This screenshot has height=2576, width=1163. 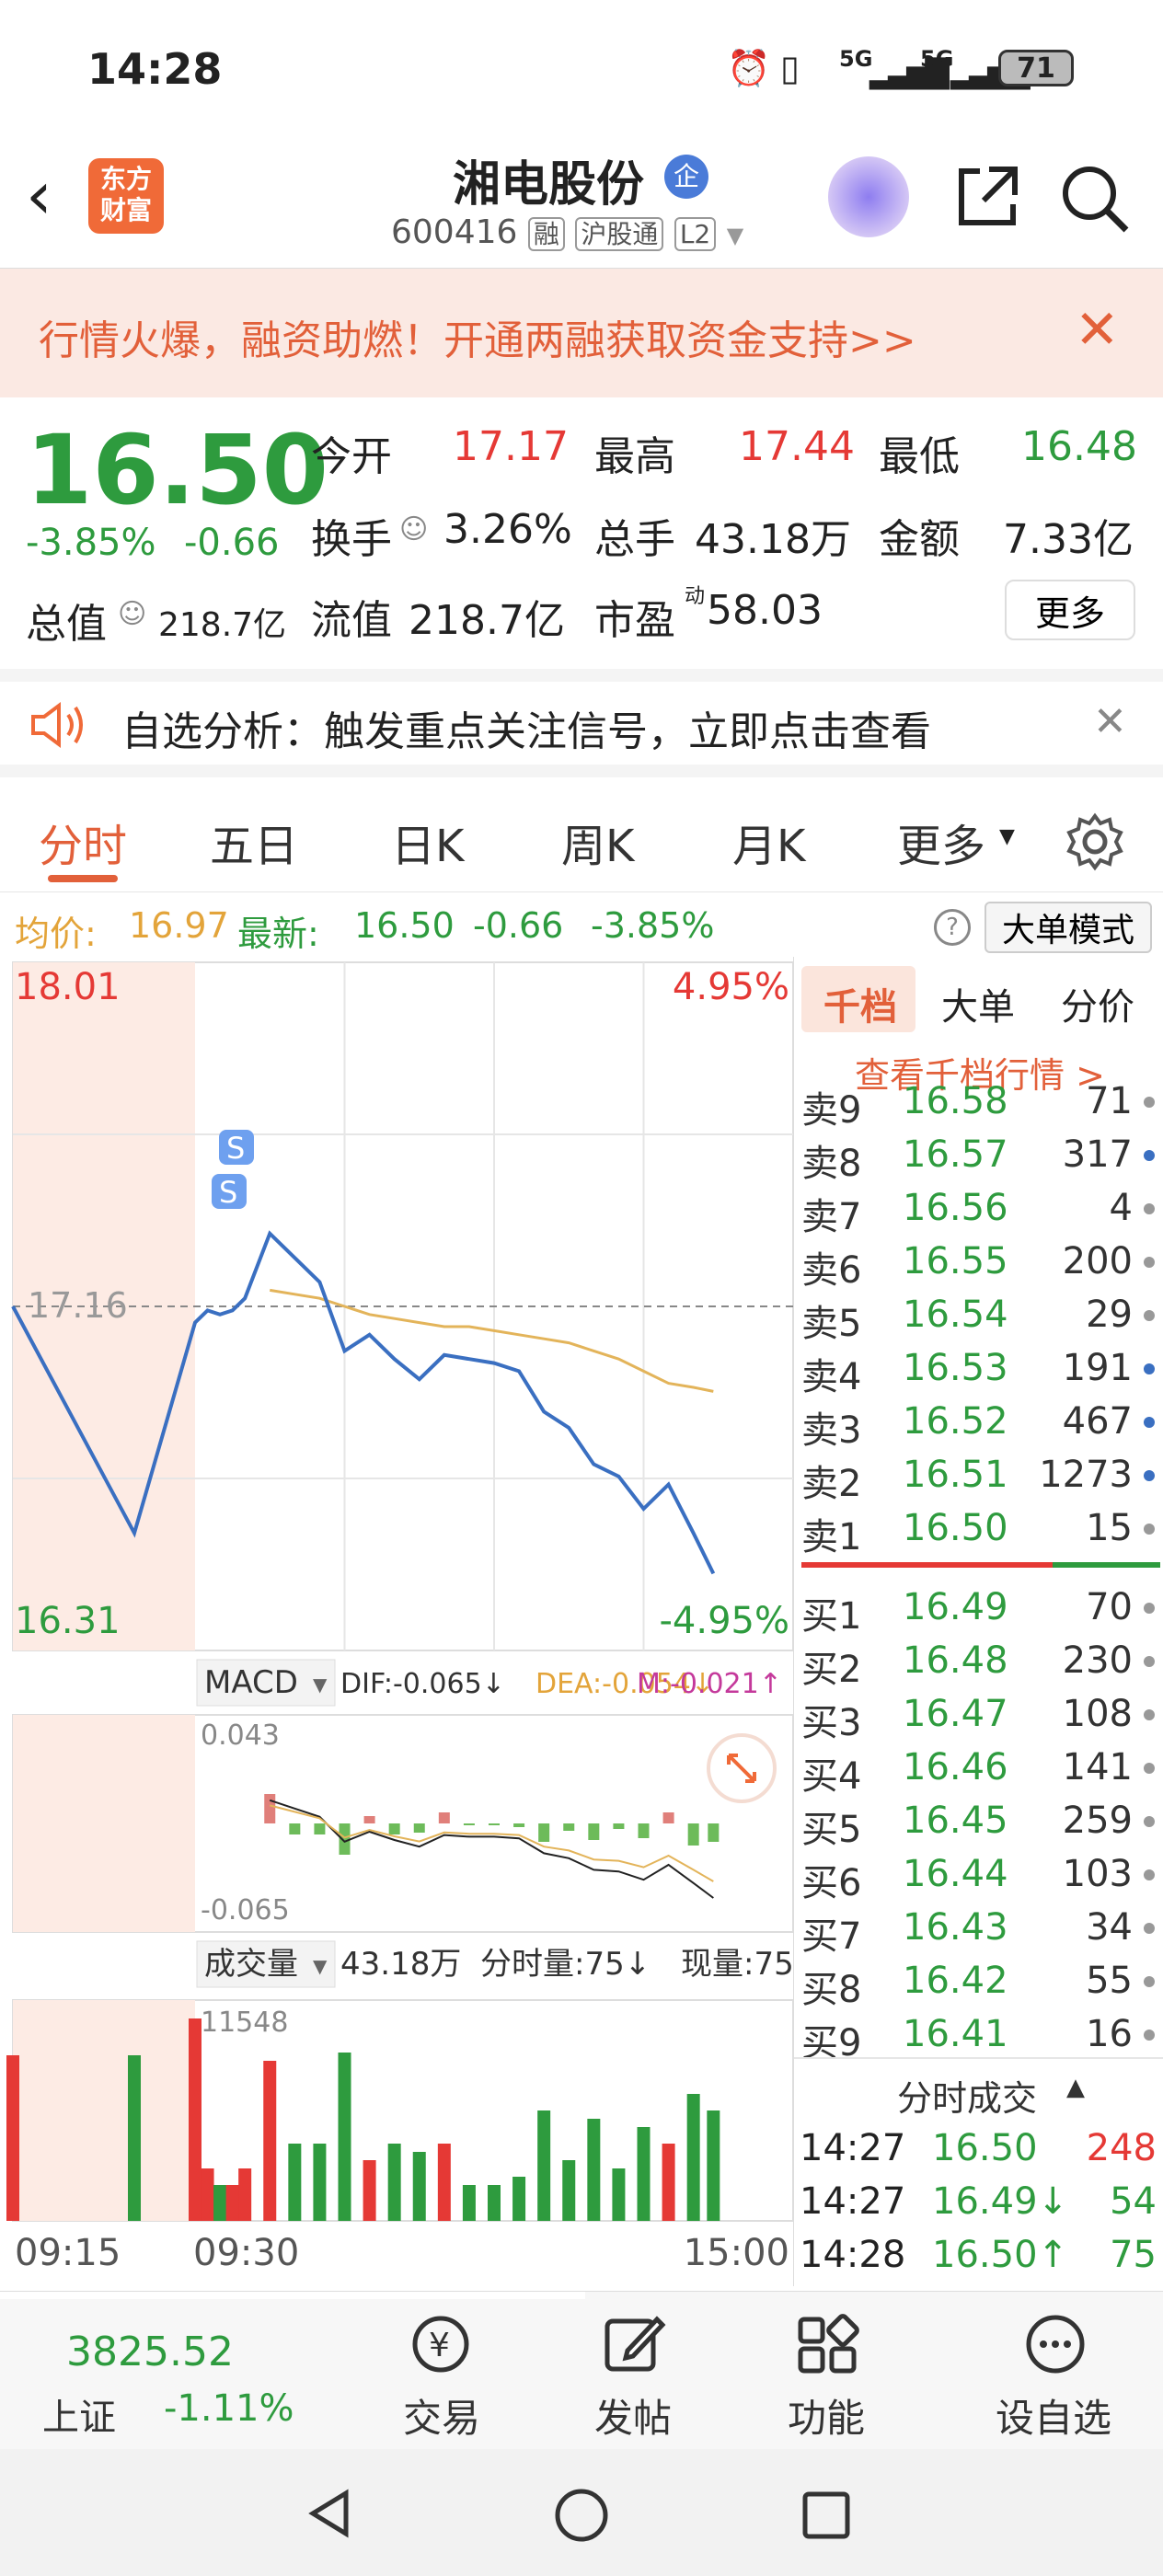 What do you see at coordinates (979, 1477) in the screenshot?
I see `ask-row: 卖2 16.51 1273` at bounding box center [979, 1477].